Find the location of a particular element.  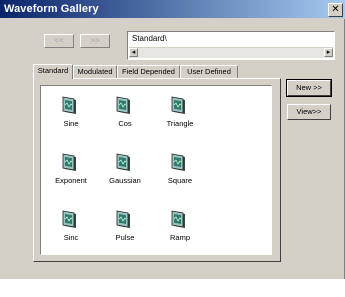

waveform-item-ramp: Ramp is located at coordinates (180, 226).